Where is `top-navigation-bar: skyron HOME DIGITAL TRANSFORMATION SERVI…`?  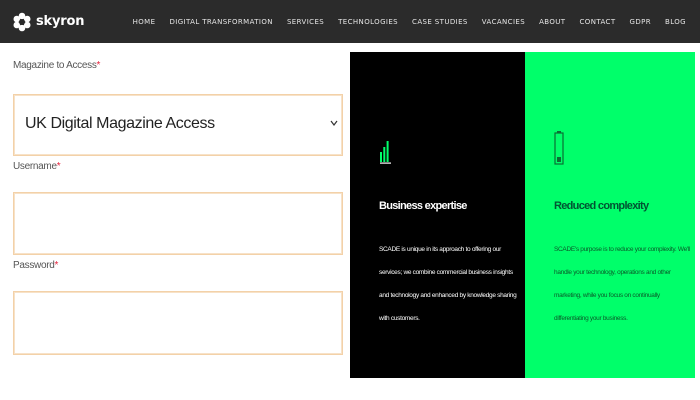
top-navigation-bar: skyron HOME DIGITAL TRANSFORMATION SERVI… is located at coordinates (350, 21).